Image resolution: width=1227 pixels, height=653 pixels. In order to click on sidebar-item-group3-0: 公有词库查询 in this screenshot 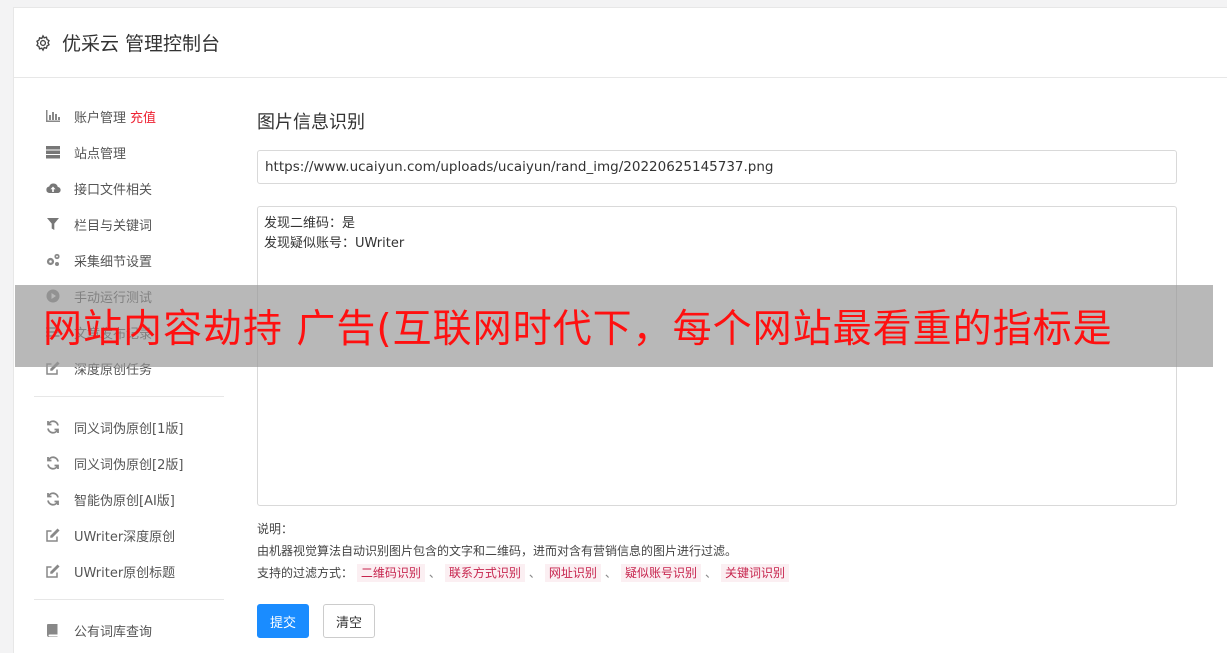, I will do `click(129, 630)`.